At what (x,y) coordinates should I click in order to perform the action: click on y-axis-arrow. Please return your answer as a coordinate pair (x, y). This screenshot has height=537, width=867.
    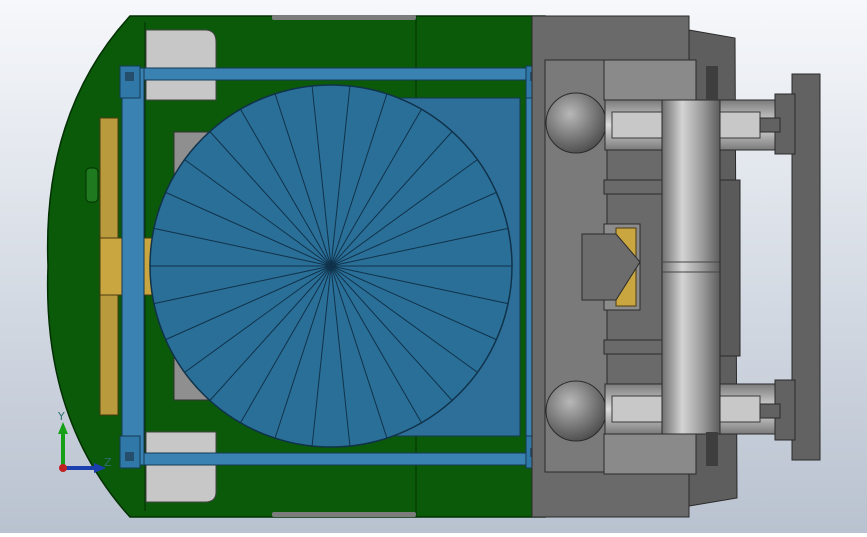
    Looking at the image, I should click on (63, 428).